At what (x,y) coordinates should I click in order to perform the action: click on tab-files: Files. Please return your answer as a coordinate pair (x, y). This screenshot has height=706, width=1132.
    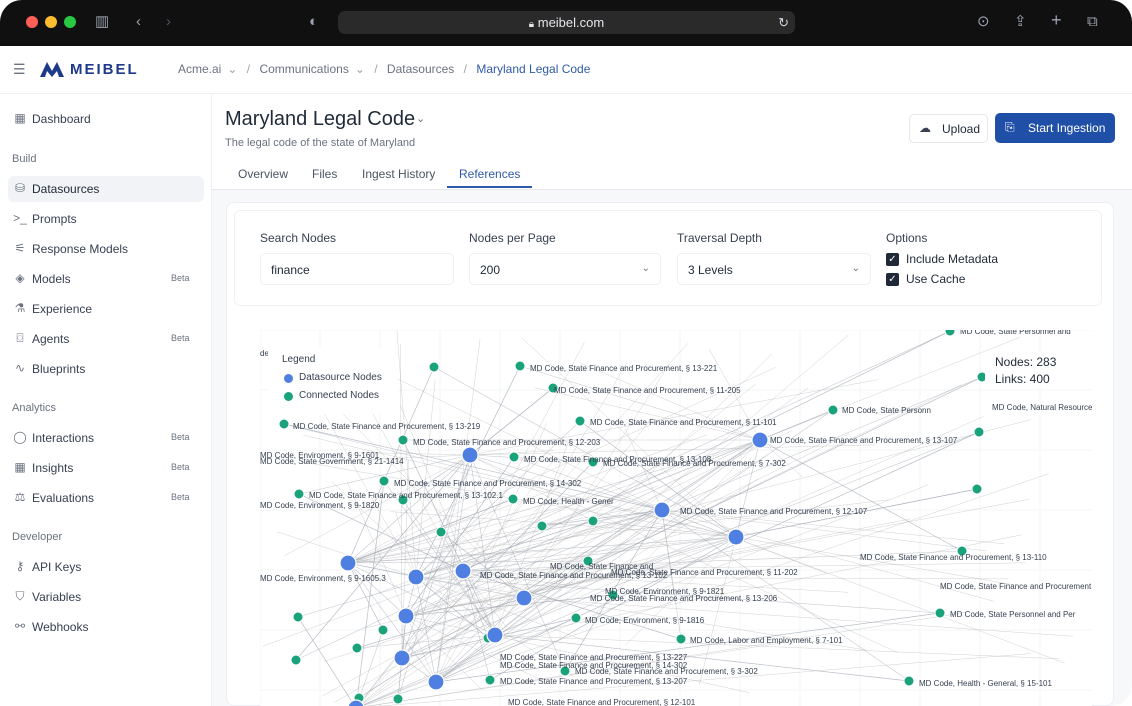
    Looking at the image, I should click on (324, 174).